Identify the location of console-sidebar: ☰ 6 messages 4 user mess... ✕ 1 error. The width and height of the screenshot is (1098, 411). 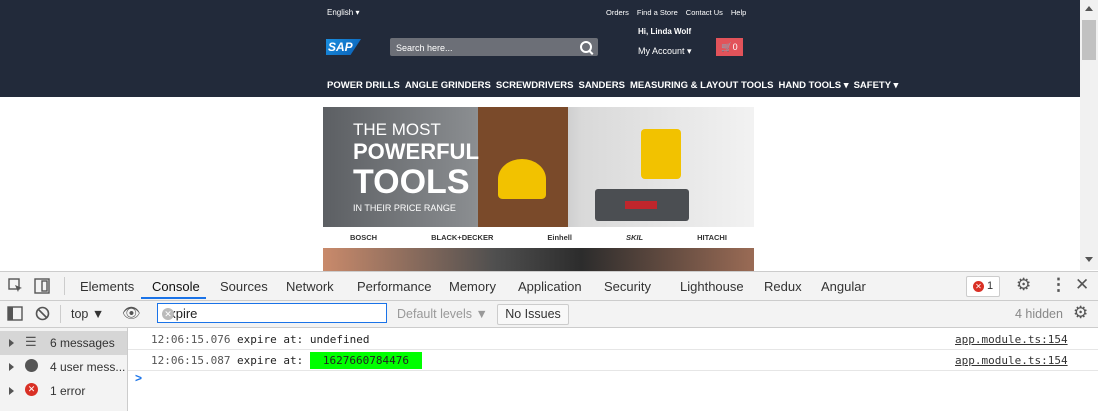
(64, 369).